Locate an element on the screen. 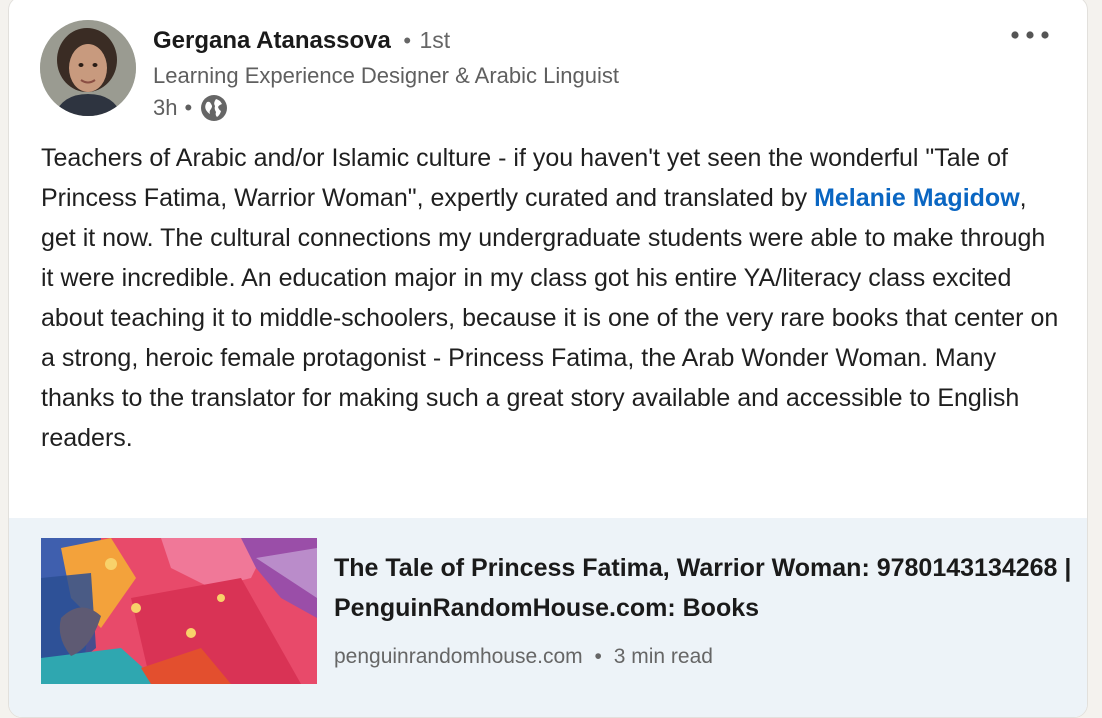 This screenshot has width=1102, height=718. post-time: 3h is located at coordinates (165, 107).